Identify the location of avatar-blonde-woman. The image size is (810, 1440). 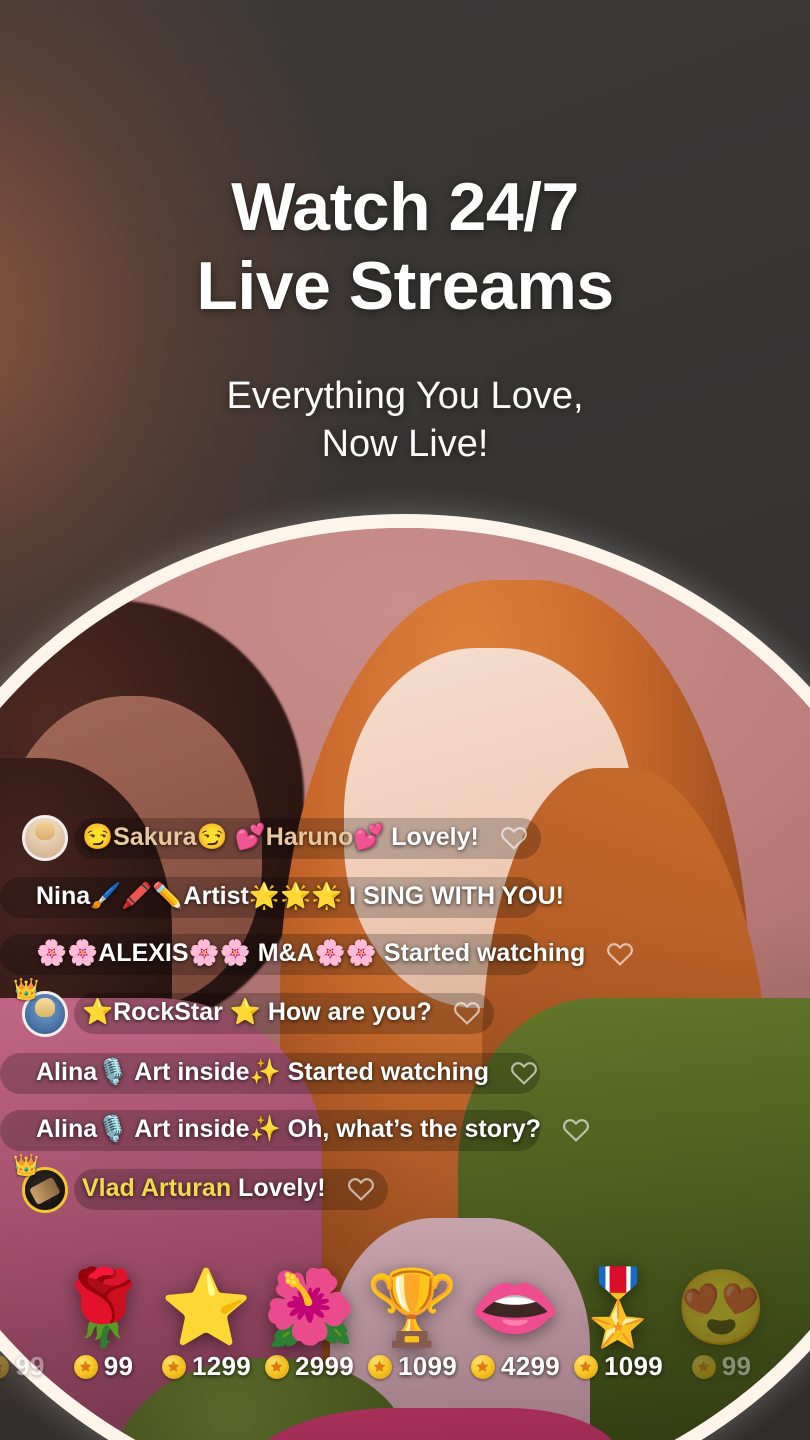
(45, 838).